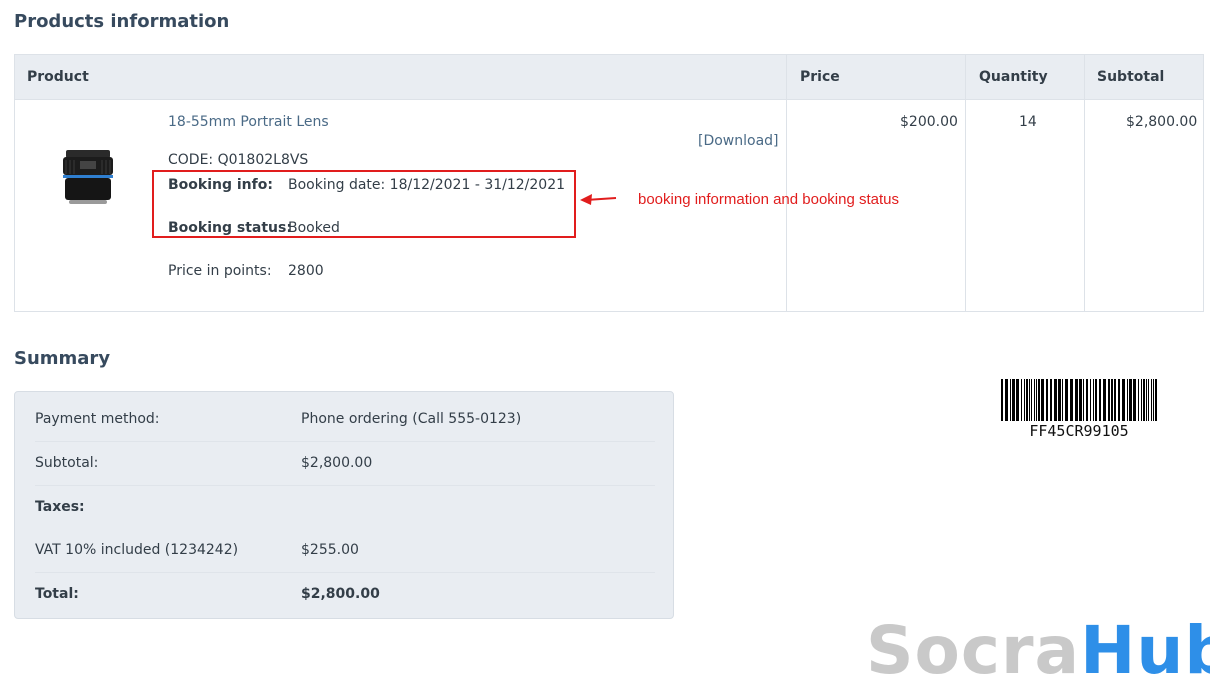 This screenshot has width=1210, height=696. I want to click on summary-label: Total:, so click(57, 594).